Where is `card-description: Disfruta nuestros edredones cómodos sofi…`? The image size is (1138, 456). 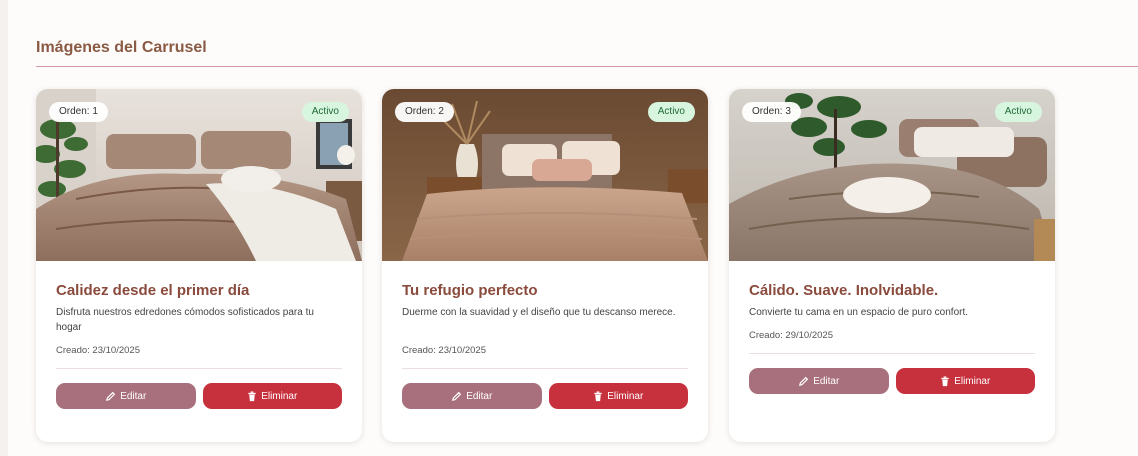 card-description: Disfruta nuestros edredones cómodos sofi… is located at coordinates (185, 320).